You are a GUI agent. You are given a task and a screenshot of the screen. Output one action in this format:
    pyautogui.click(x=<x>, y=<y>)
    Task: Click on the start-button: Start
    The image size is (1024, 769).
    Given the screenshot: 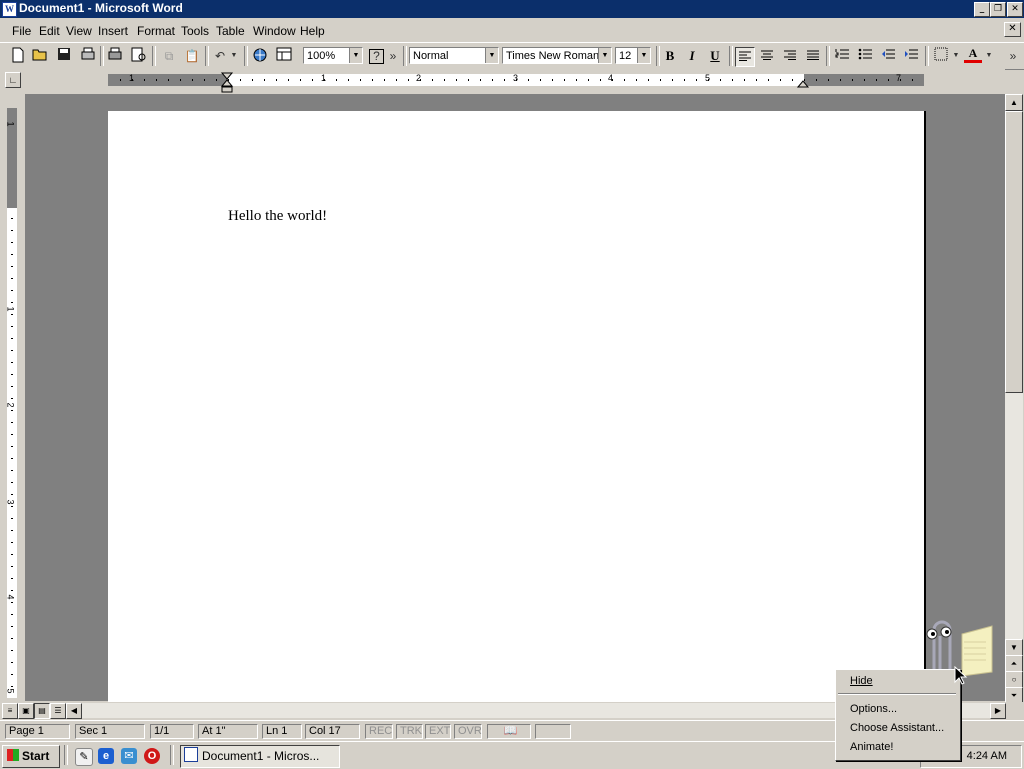 What is the action you would take?
    pyautogui.click(x=31, y=756)
    